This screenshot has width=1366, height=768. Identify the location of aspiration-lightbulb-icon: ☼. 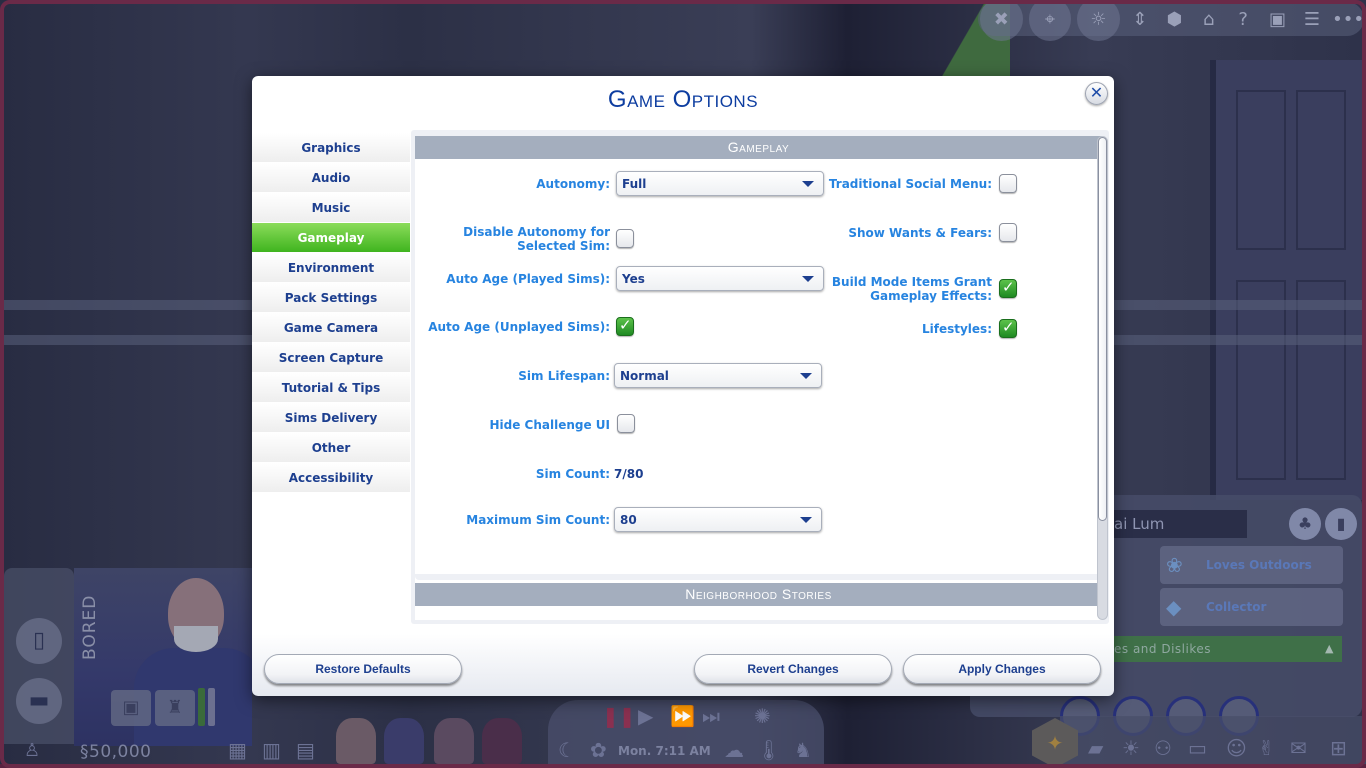
(1098, 20).